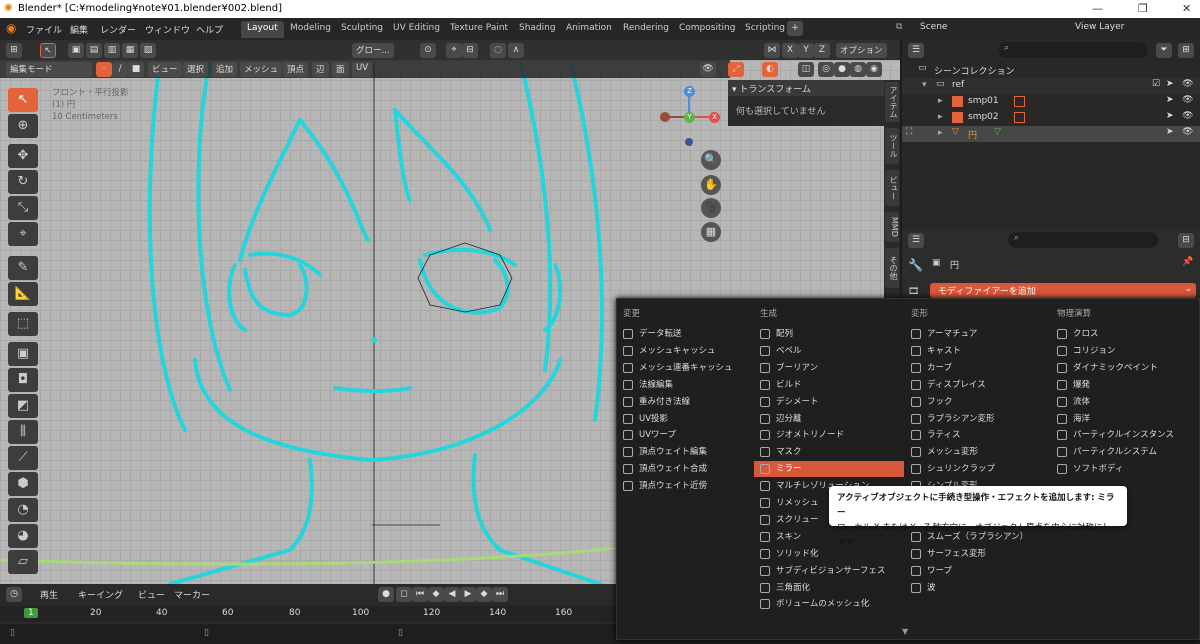 The height and width of the screenshot is (644, 1200). Describe the element at coordinates (120, 69) in the screenshot. I see `edge-select-icon: ∕` at that location.